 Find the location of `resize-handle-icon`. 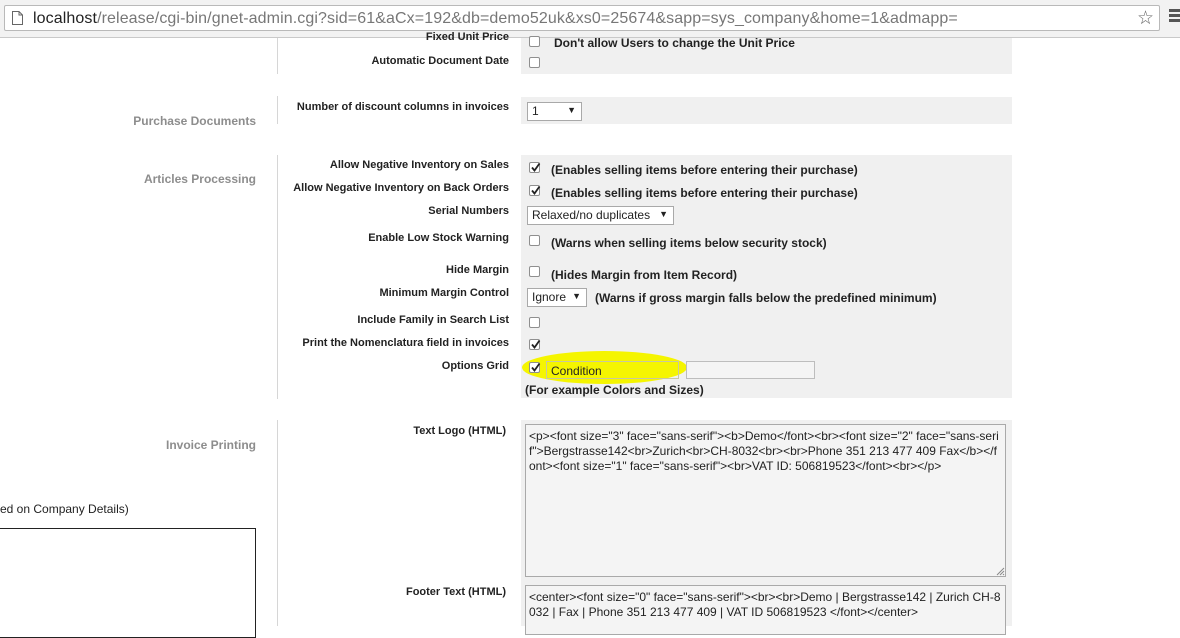

resize-handle-icon is located at coordinates (1000, 571).